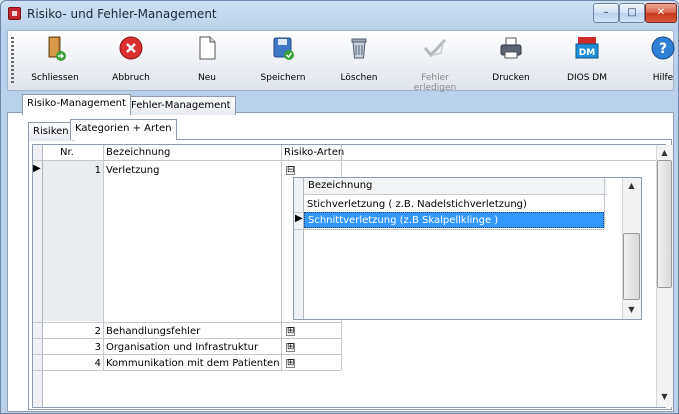 The height and width of the screenshot is (414, 679). What do you see at coordinates (435, 63) in the screenshot?
I see `resolve-error-button: Fehler erledigen` at bounding box center [435, 63].